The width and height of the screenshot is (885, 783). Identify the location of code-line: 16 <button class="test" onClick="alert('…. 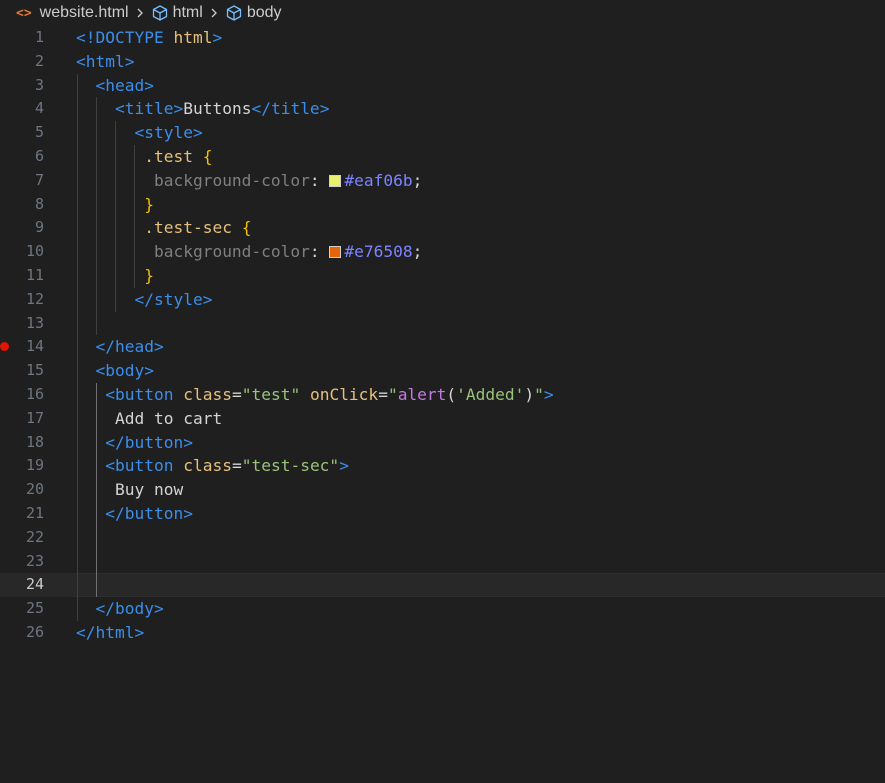
(442, 395).